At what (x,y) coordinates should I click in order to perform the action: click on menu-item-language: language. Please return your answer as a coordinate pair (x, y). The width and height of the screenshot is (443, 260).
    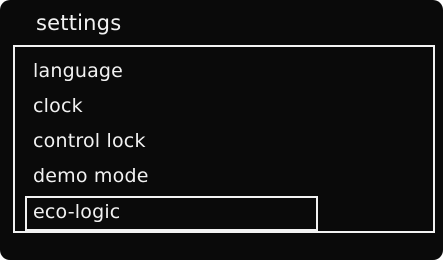
    Looking at the image, I should click on (78, 71).